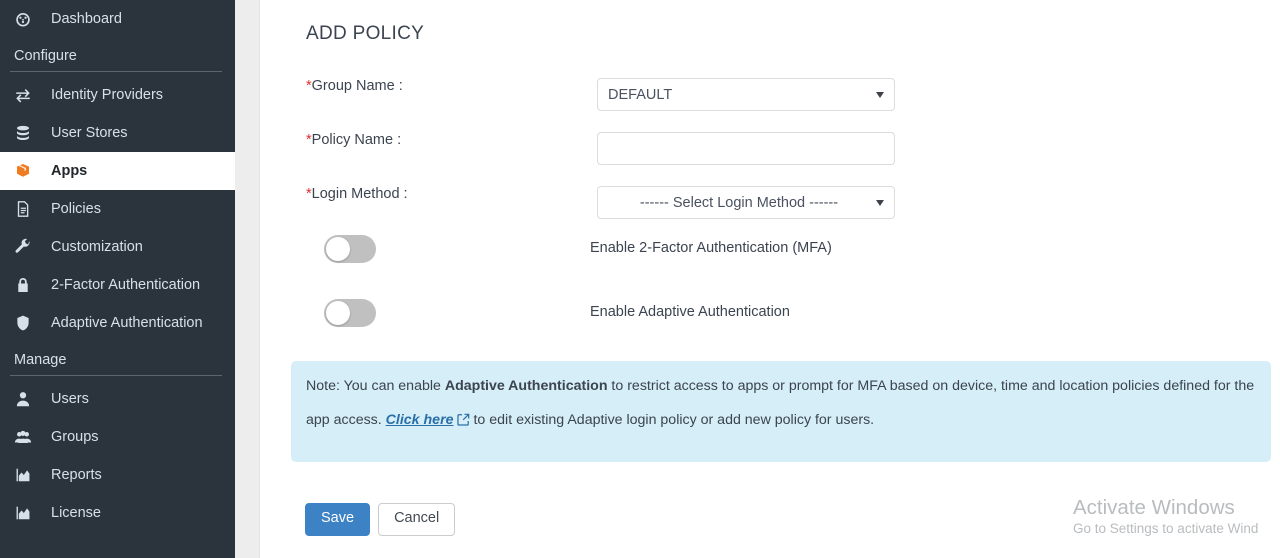  Describe the element at coordinates (75, 436) in the screenshot. I see `sidebar-item-label: Groups` at that location.